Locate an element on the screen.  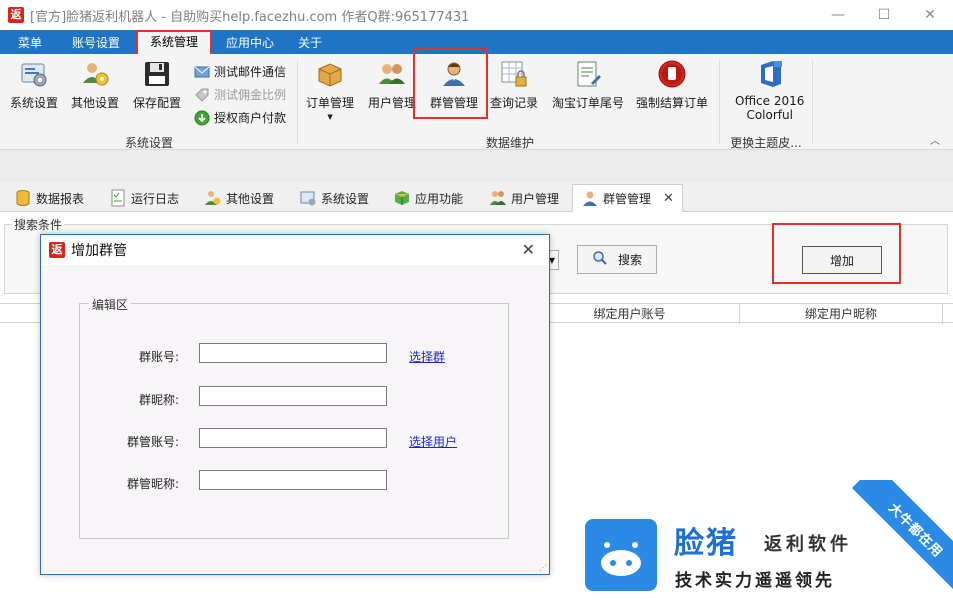
other-settings-label: 其他设置 is located at coordinates (95, 103).